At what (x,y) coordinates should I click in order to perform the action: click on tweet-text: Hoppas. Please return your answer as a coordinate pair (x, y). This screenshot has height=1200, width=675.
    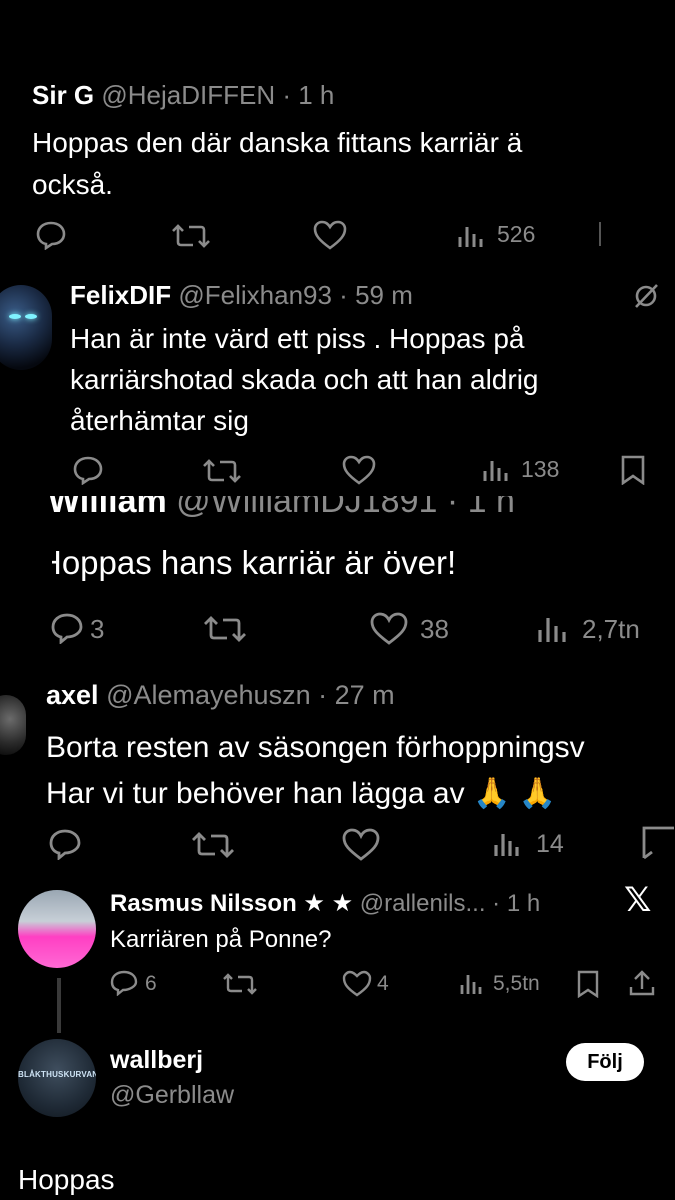
    Looking at the image, I should click on (66, 1179).